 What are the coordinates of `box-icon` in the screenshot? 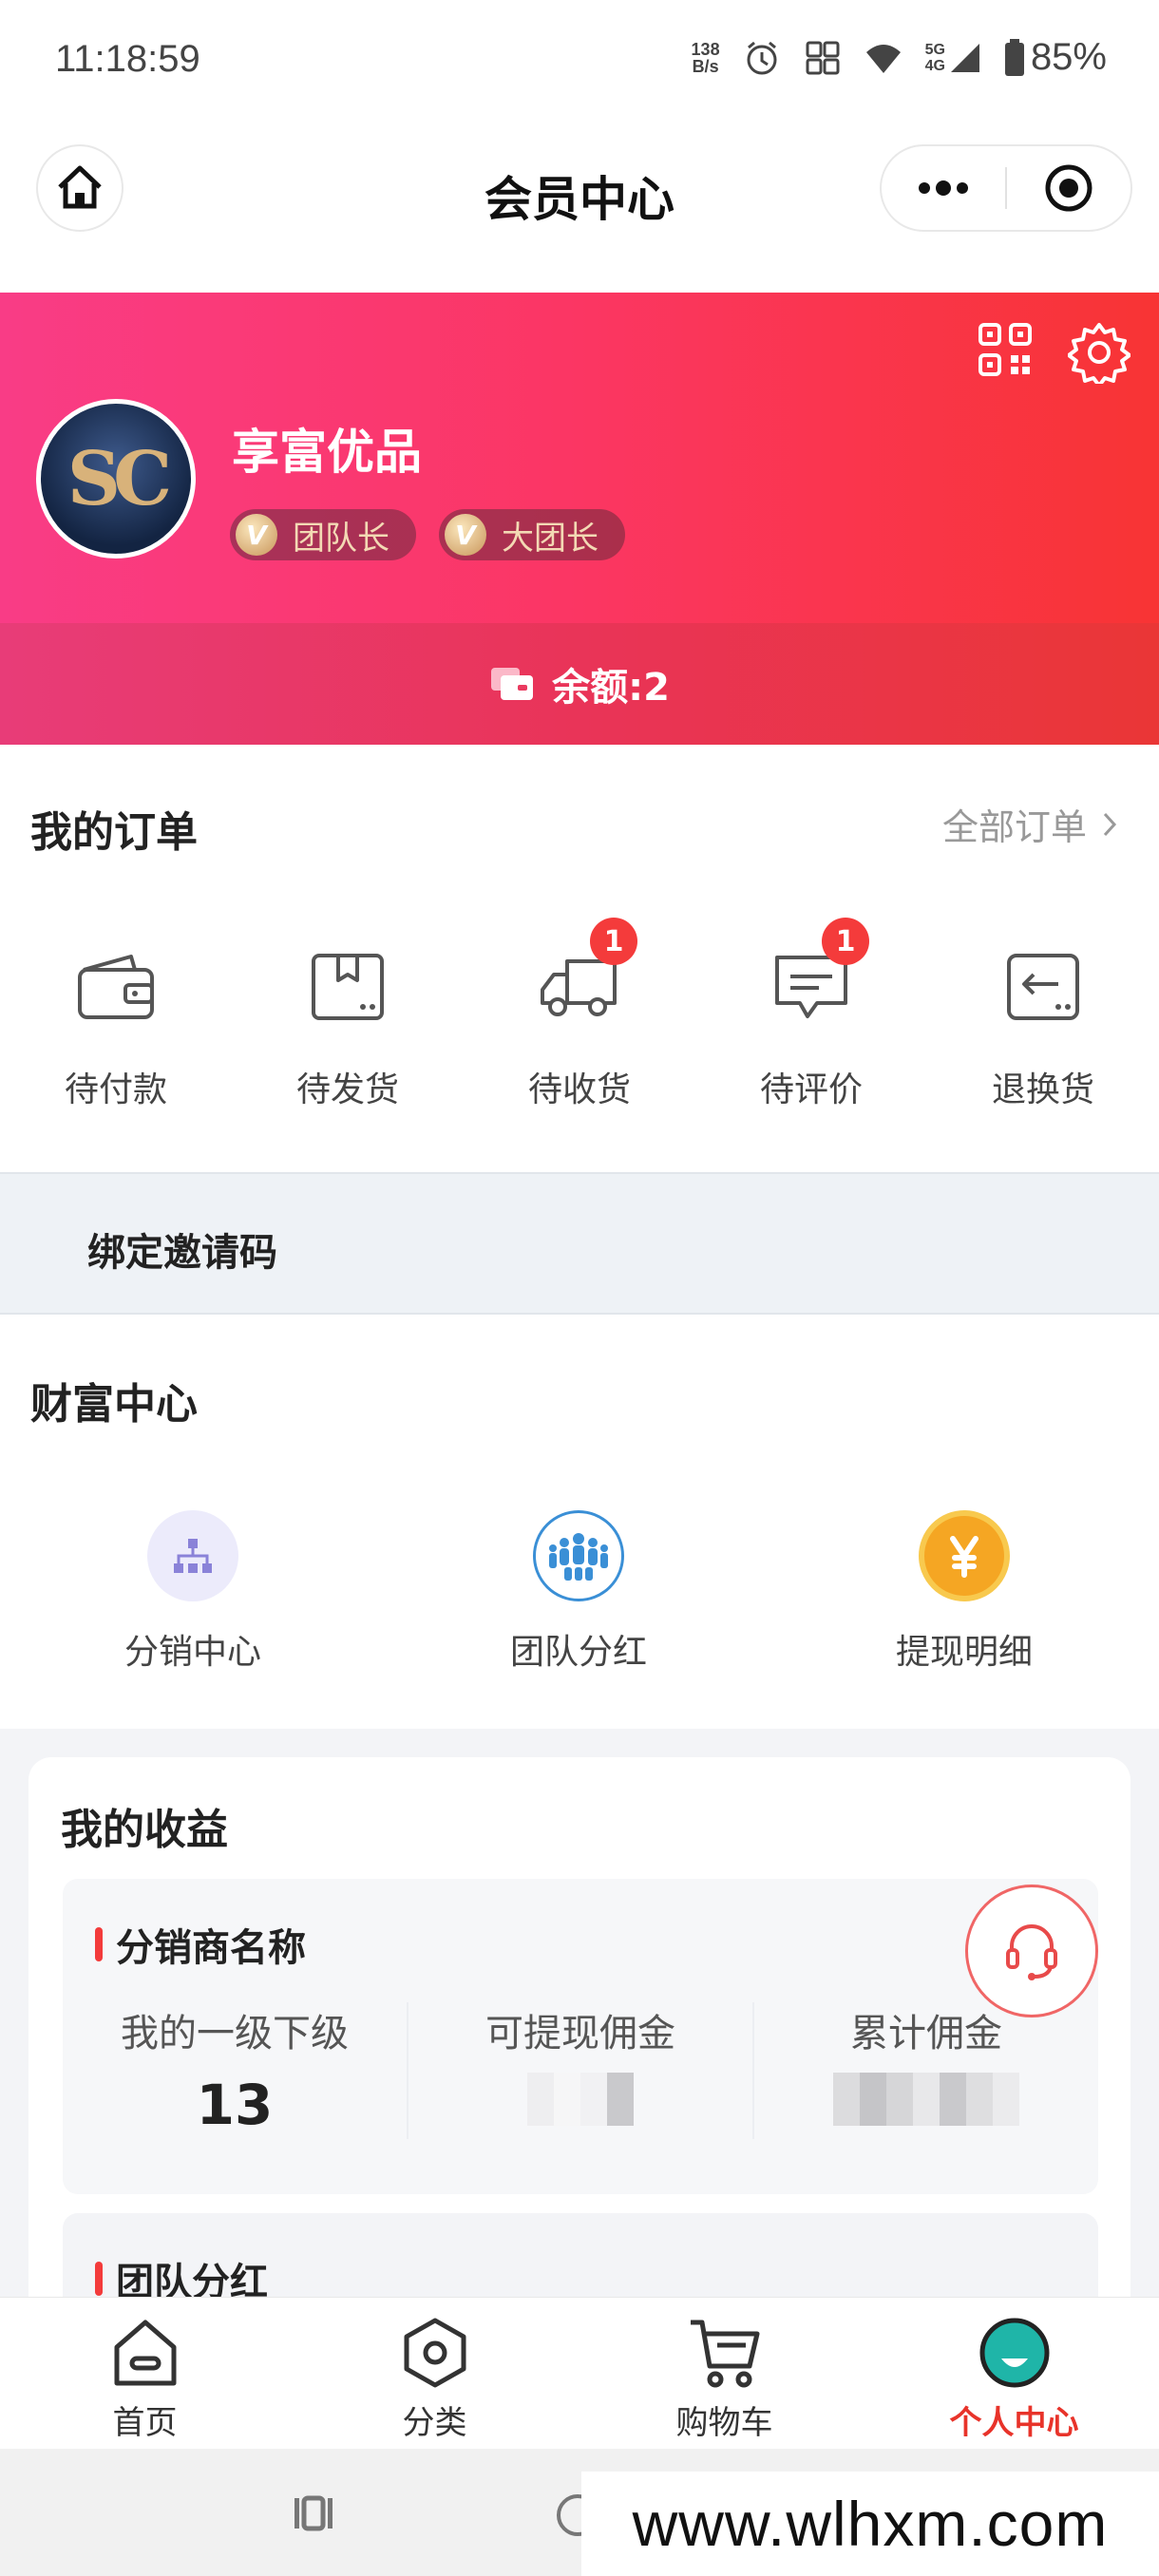 It's located at (348, 987).